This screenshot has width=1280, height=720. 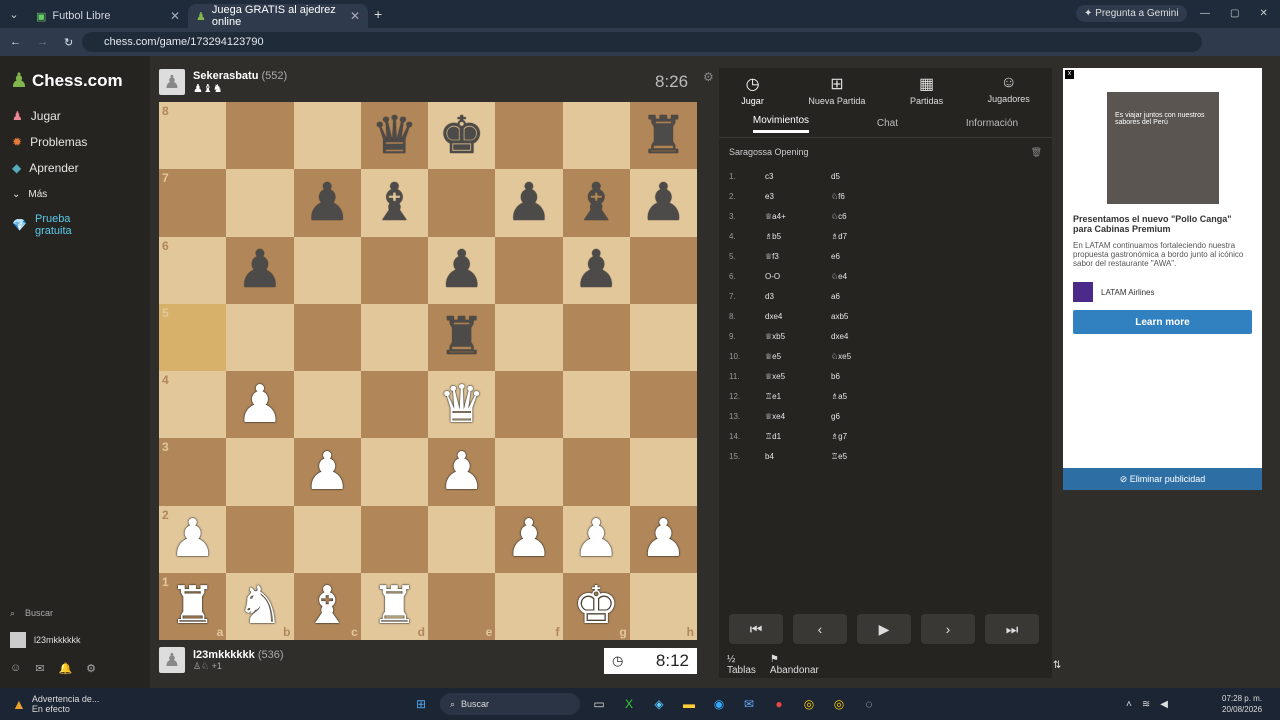 I want to click on task-view-icon: ▭, so click(x=599, y=704).